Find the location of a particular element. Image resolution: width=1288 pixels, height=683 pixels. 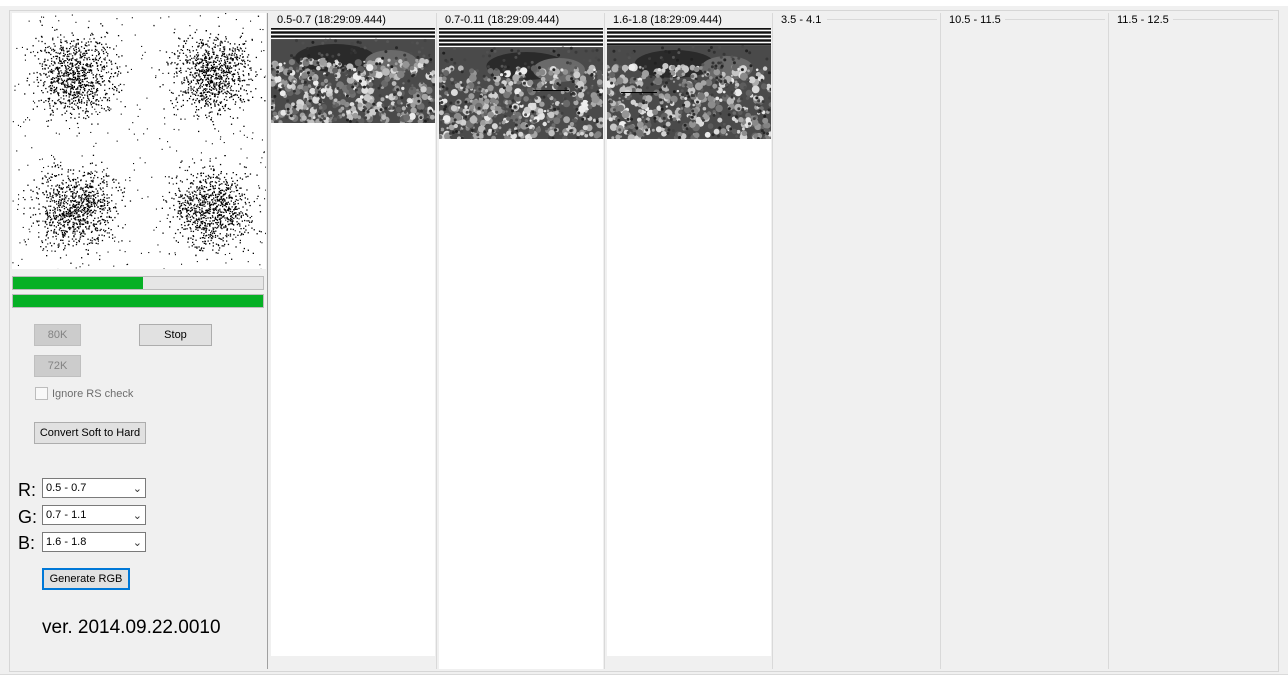

green-channel-label: G: is located at coordinates (27, 517).